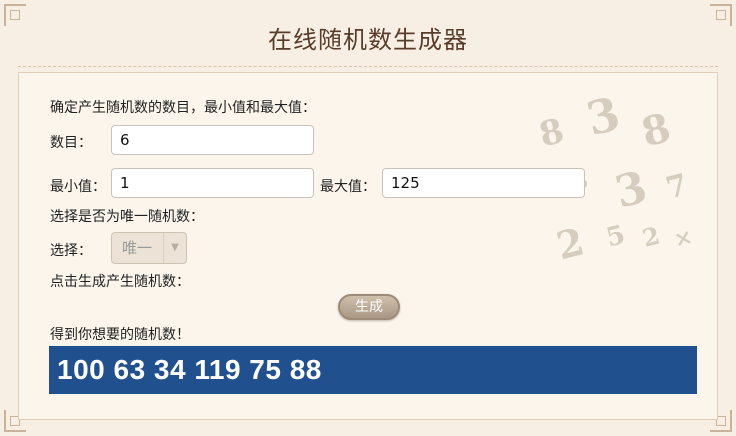 The width and height of the screenshot is (736, 436). I want to click on generate-prompt: 点击生成产生随机数：, so click(120, 282).